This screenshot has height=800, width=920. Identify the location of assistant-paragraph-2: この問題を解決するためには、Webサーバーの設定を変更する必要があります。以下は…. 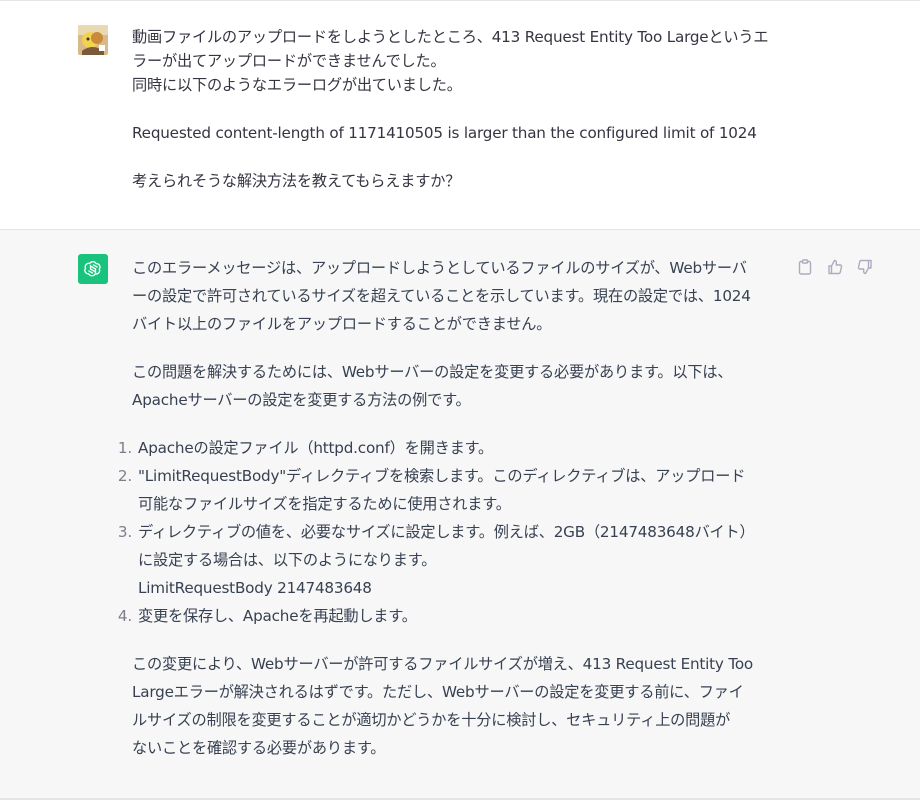
(462, 386).